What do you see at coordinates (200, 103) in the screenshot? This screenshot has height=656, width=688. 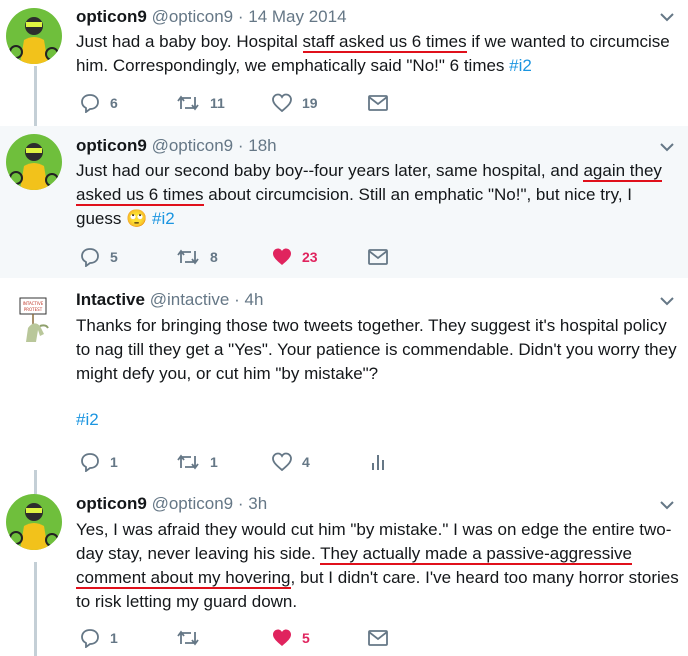 I see `retweet-button: 11` at bounding box center [200, 103].